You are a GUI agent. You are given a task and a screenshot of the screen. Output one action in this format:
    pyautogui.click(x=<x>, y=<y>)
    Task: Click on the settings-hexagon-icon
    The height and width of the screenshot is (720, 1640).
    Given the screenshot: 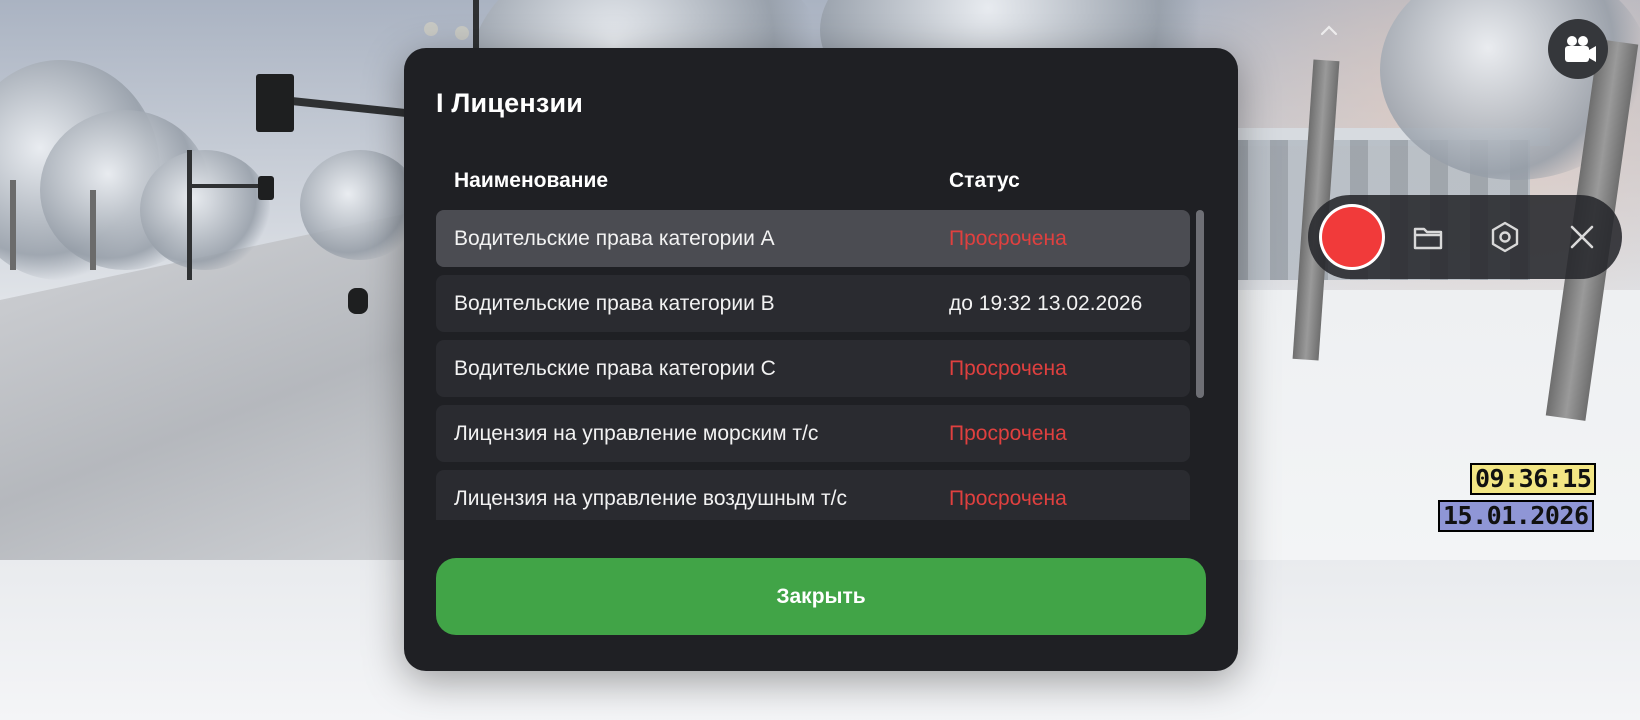 What is the action you would take?
    pyautogui.click(x=1505, y=237)
    